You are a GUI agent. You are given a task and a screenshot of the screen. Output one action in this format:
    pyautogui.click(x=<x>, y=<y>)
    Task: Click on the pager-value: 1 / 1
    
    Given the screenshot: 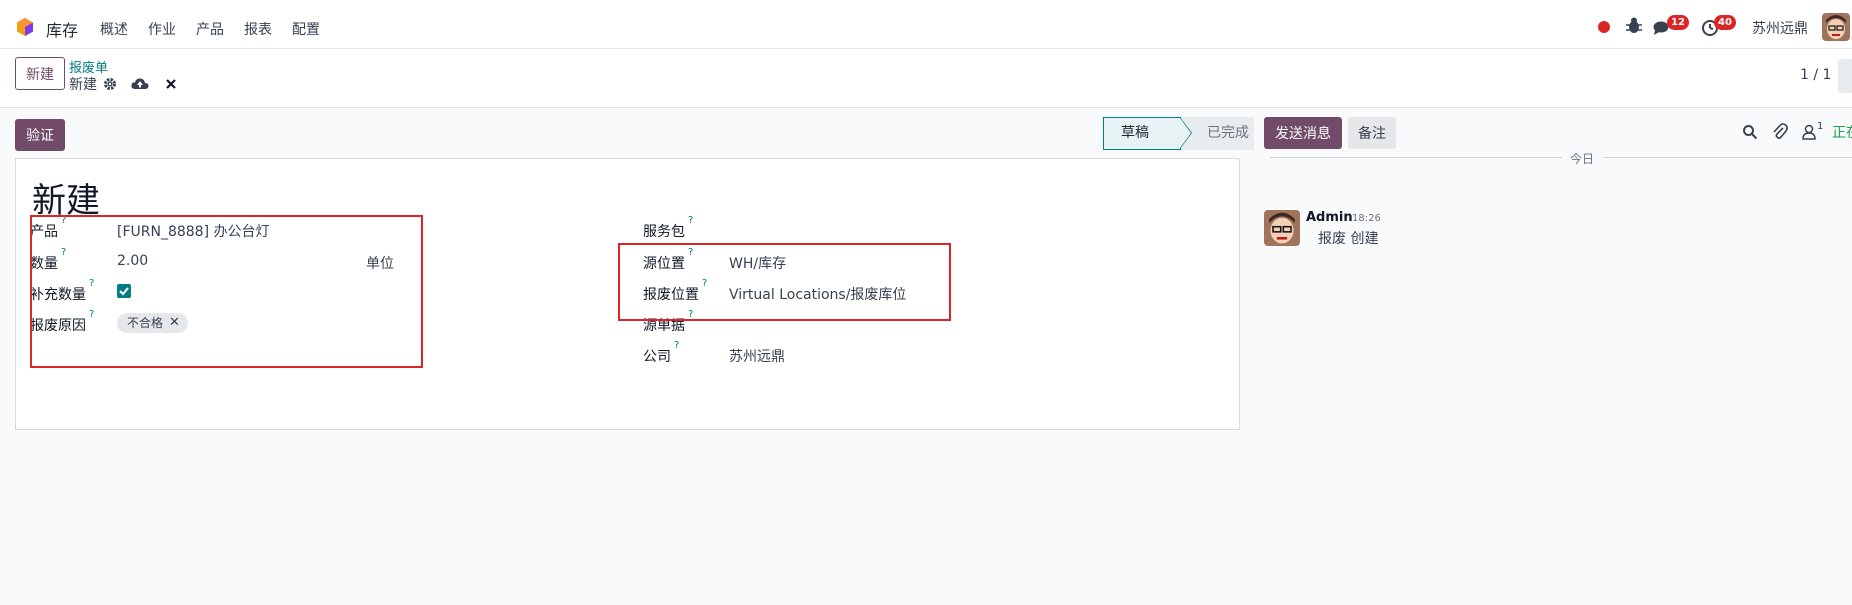 What is the action you would take?
    pyautogui.click(x=1815, y=75)
    